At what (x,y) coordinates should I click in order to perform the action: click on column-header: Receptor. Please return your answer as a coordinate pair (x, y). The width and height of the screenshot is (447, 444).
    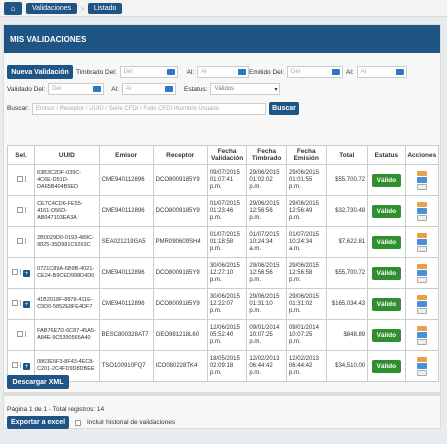
    Looking at the image, I should click on (180, 155).